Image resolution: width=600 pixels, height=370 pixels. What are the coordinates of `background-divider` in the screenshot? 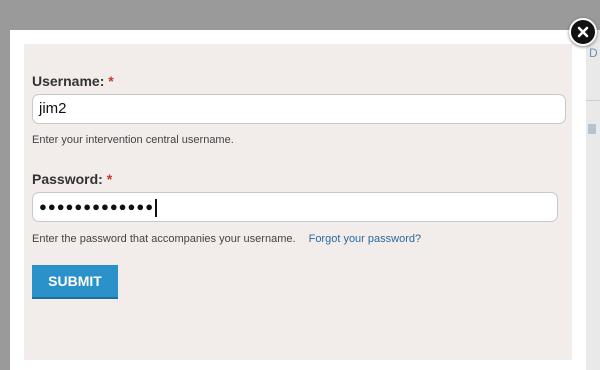 It's located at (593, 100).